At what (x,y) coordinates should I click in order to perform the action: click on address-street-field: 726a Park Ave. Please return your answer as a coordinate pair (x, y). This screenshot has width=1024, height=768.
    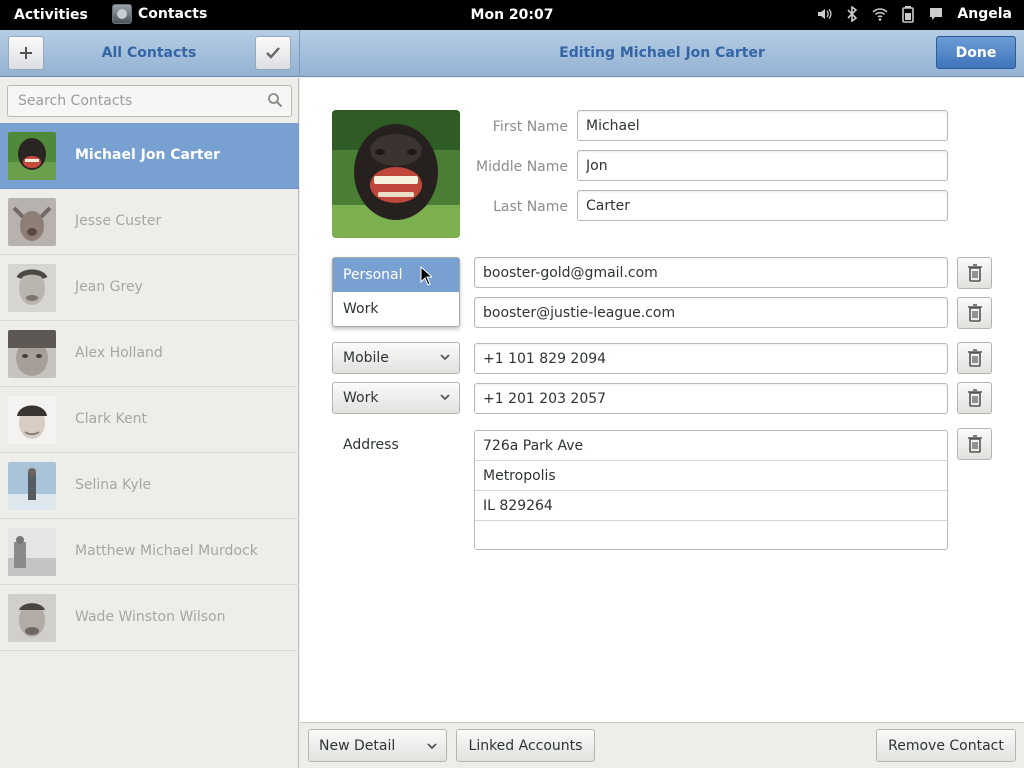
    Looking at the image, I should click on (711, 446).